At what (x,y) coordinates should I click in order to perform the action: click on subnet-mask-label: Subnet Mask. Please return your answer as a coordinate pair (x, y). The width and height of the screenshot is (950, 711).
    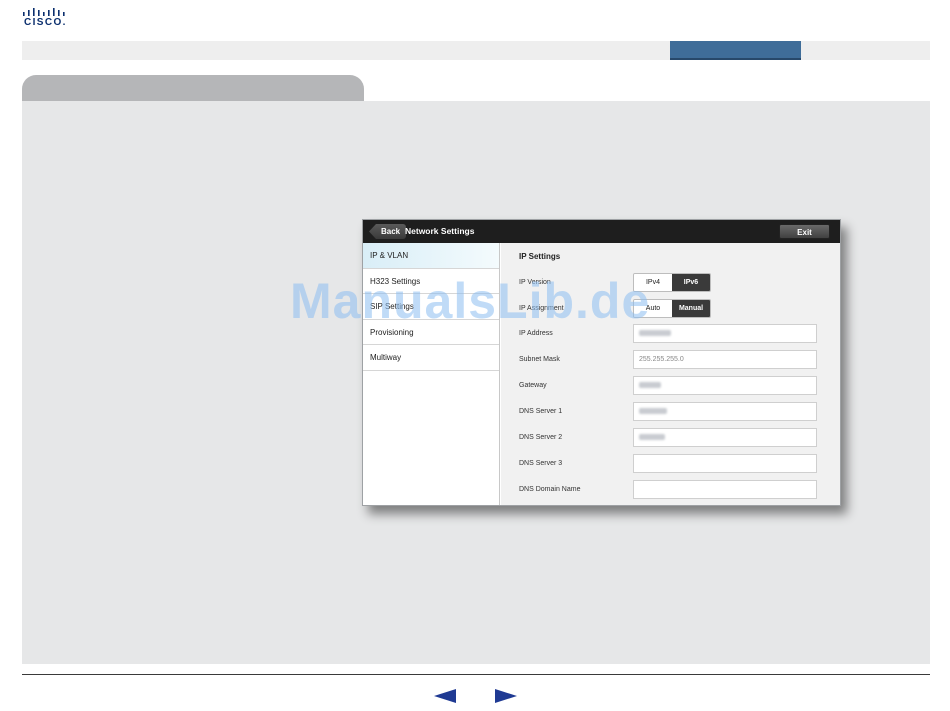
    Looking at the image, I should click on (539, 359).